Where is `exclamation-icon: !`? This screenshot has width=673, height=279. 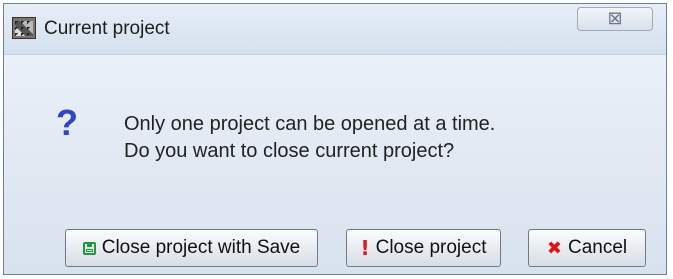 exclamation-icon: ! is located at coordinates (365, 248).